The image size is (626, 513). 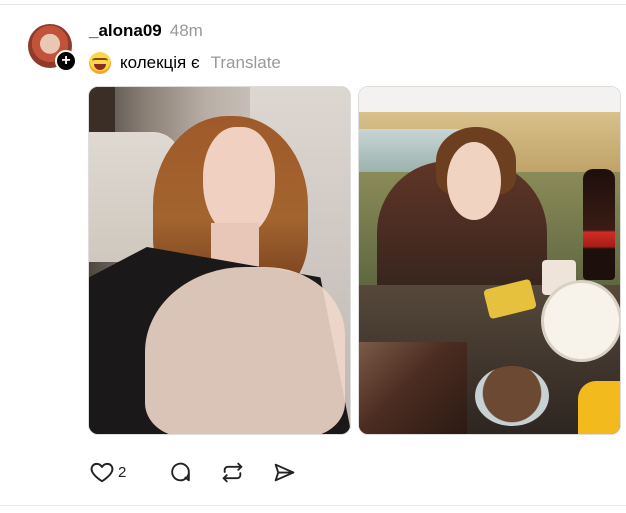 What do you see at coordinates (413, 388) in the screenshot?
I see `photo-meat` at bounding box center [413, 388].